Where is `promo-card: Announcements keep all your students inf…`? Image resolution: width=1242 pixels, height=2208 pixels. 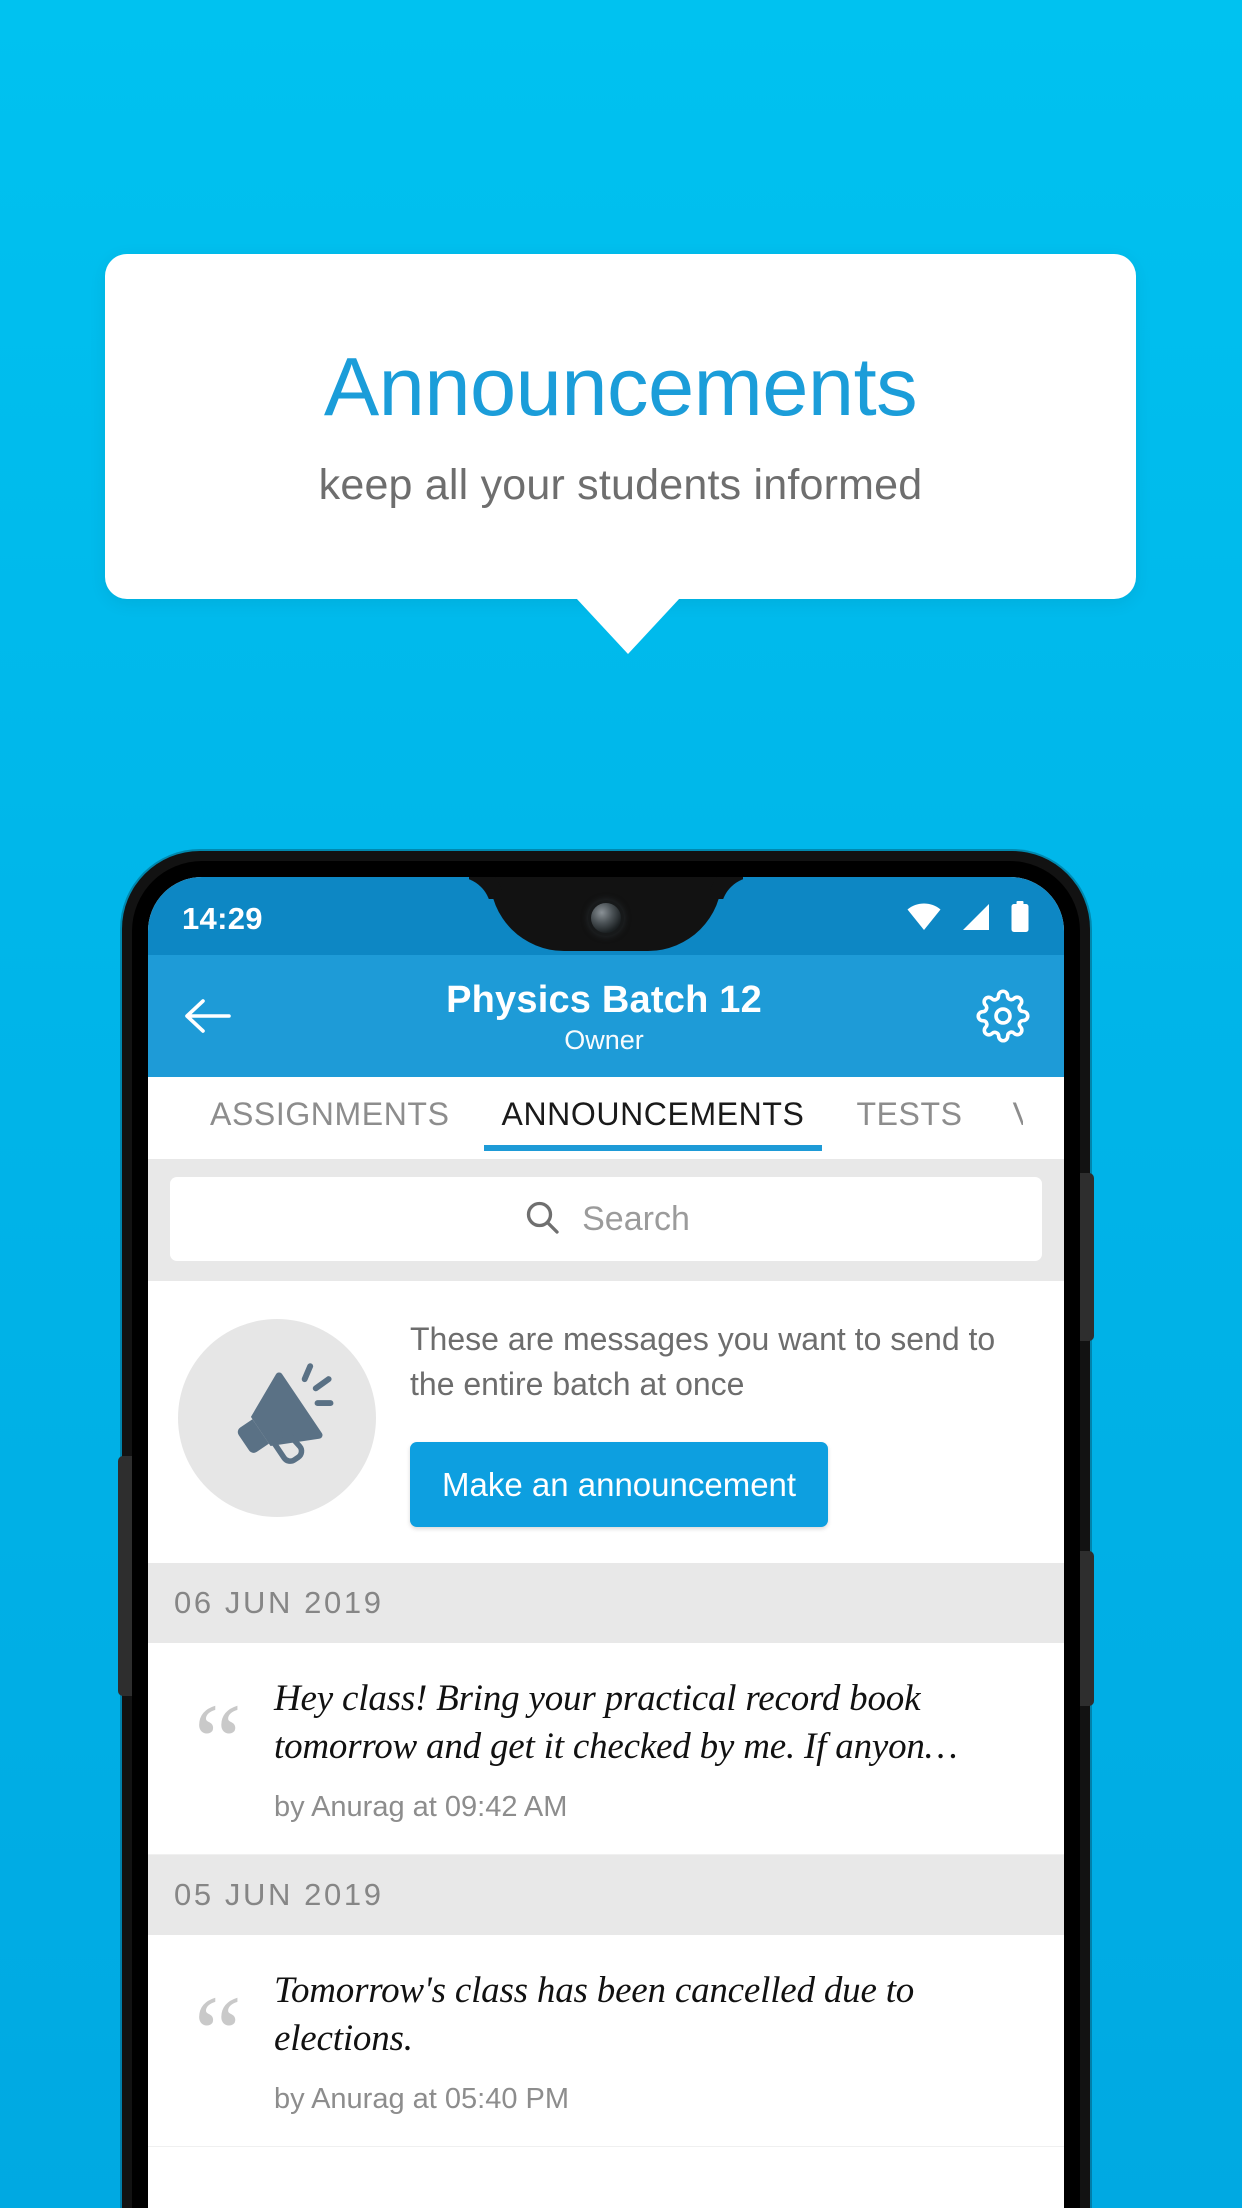
promo-card: Announcements keep all your students inf… is located at coordinates (620, 426).